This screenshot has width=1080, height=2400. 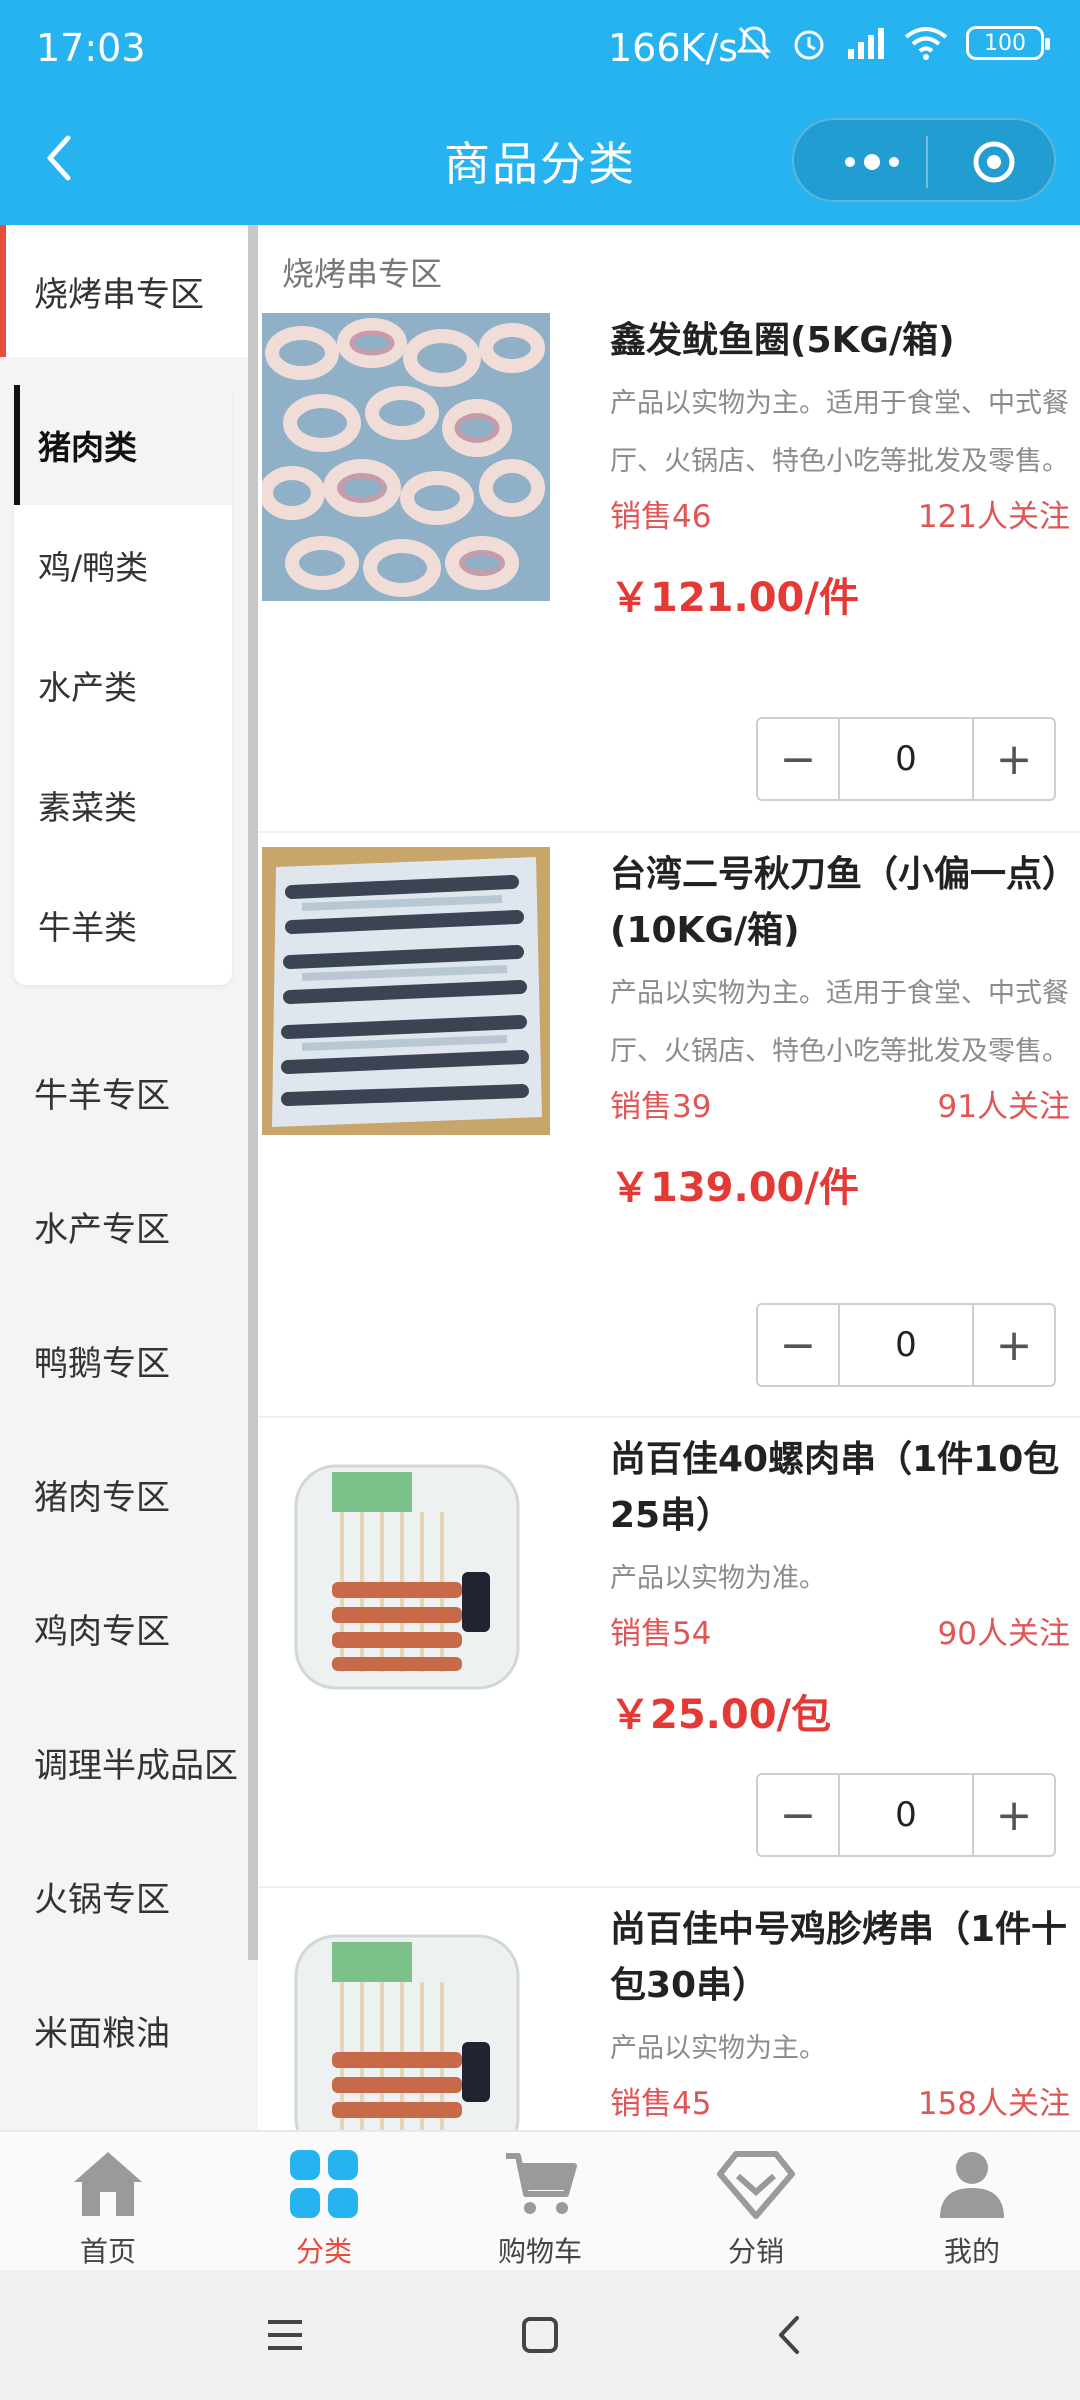 What do you see at coordinates (661, 2104) in the screenshot?
I see `sales-count: 销售45` at bounding box center [661, 2104].